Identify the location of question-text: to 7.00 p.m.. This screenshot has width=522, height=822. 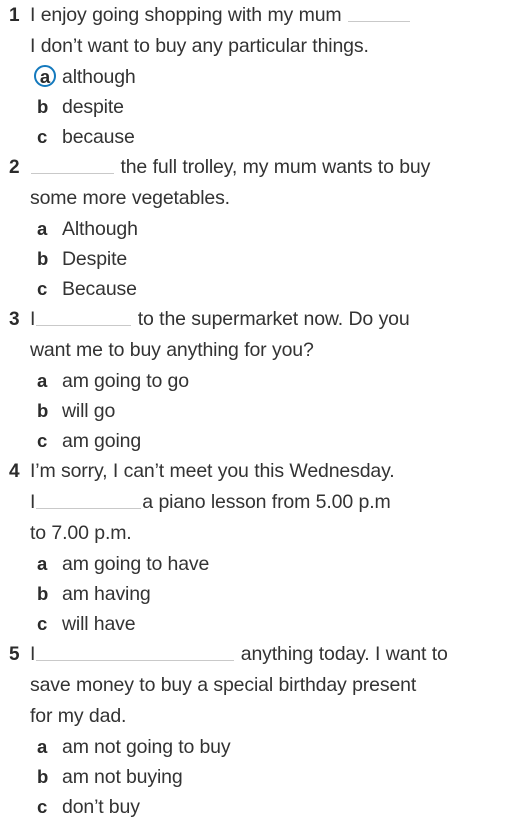
(276, 533).